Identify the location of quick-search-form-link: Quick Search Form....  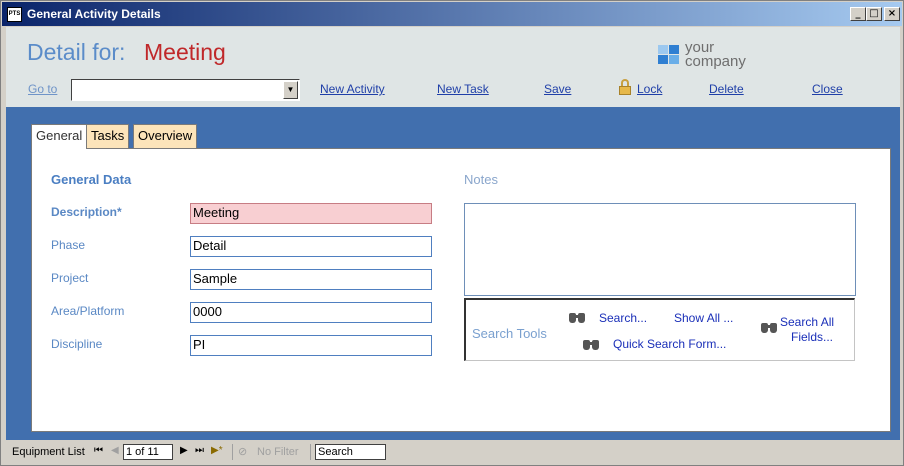
(669, 344).